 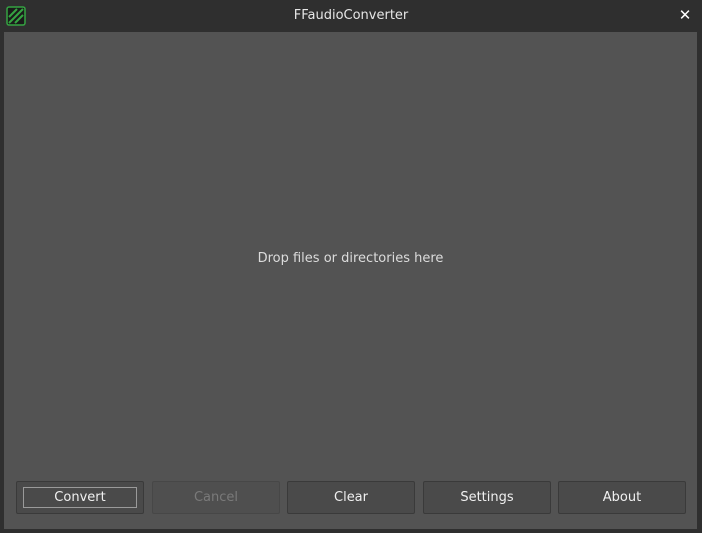 I want to click on settings-button: Settings, so click(x=487, y=497).